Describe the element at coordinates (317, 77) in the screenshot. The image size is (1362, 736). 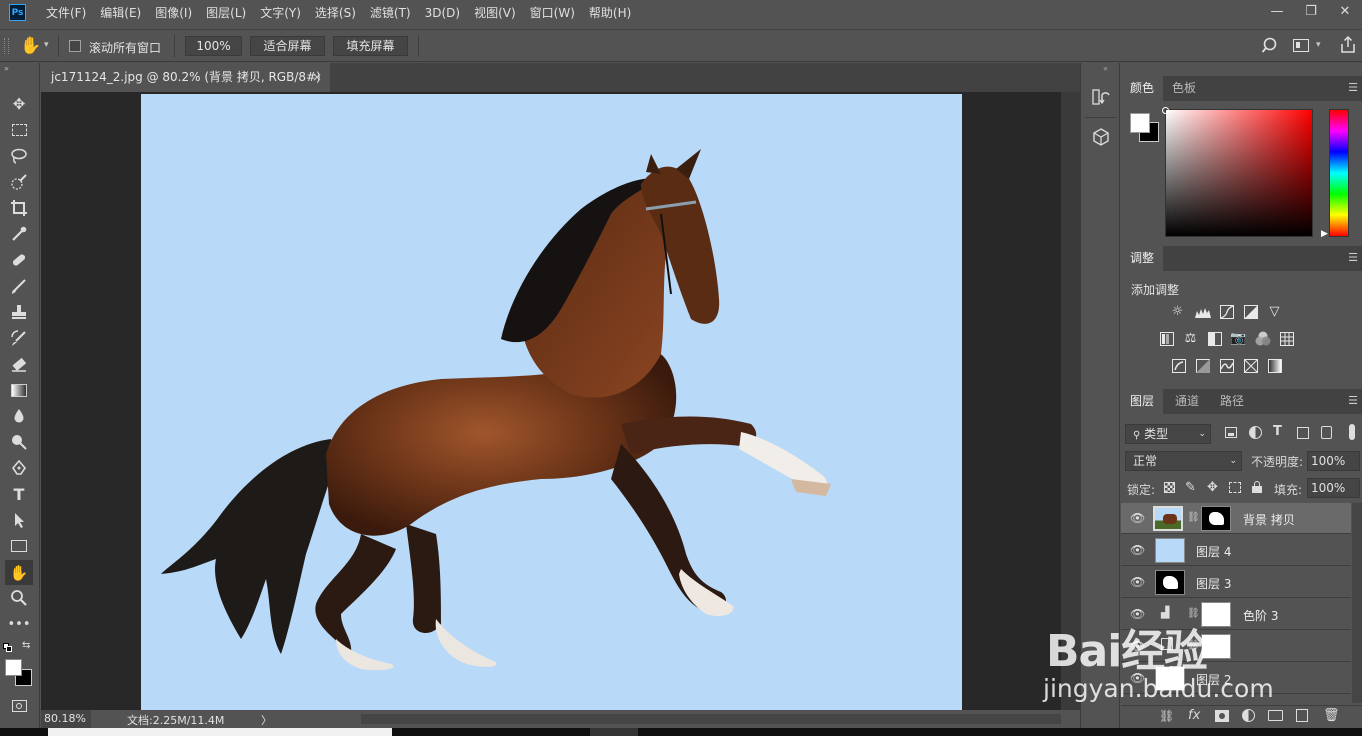
I see `close-tab-icon: ×` at that location.